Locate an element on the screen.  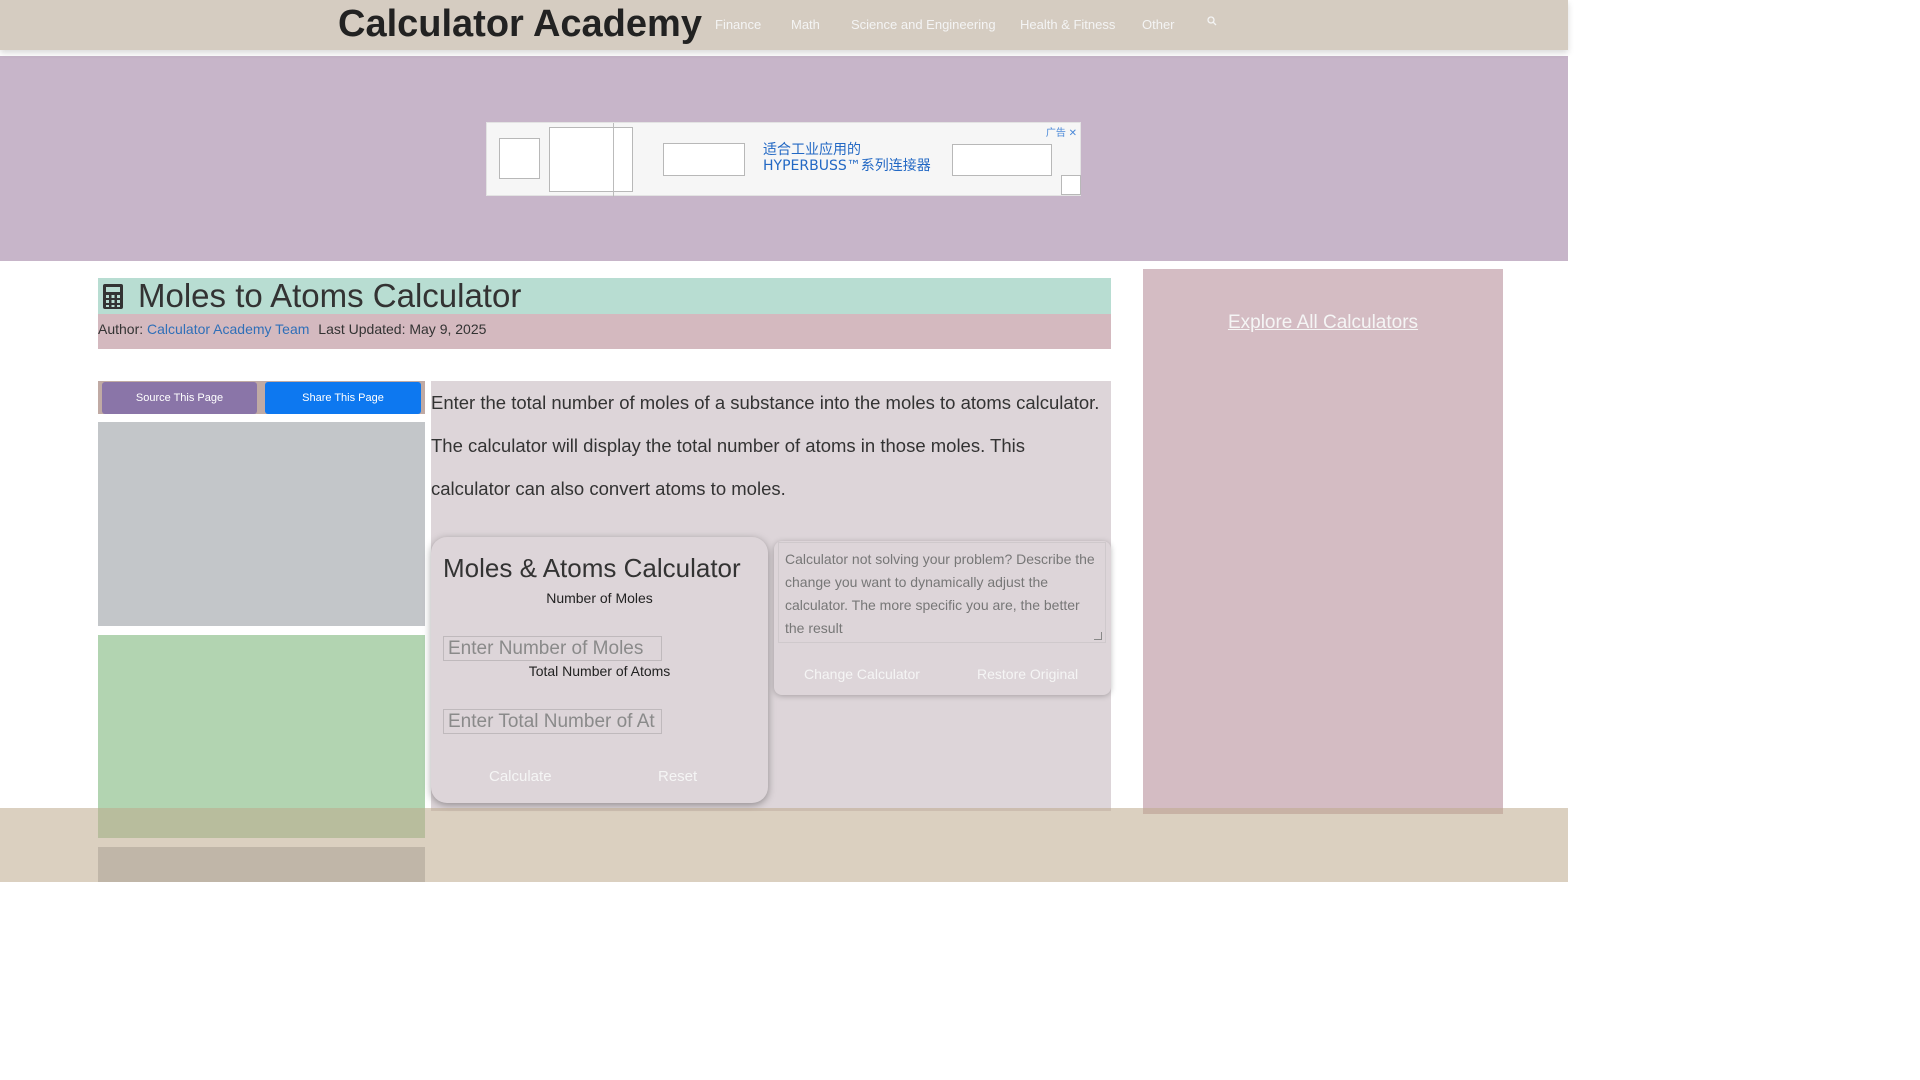
number-of-moles-input: Enter Number of Moles is located at coordinates (552, 648).